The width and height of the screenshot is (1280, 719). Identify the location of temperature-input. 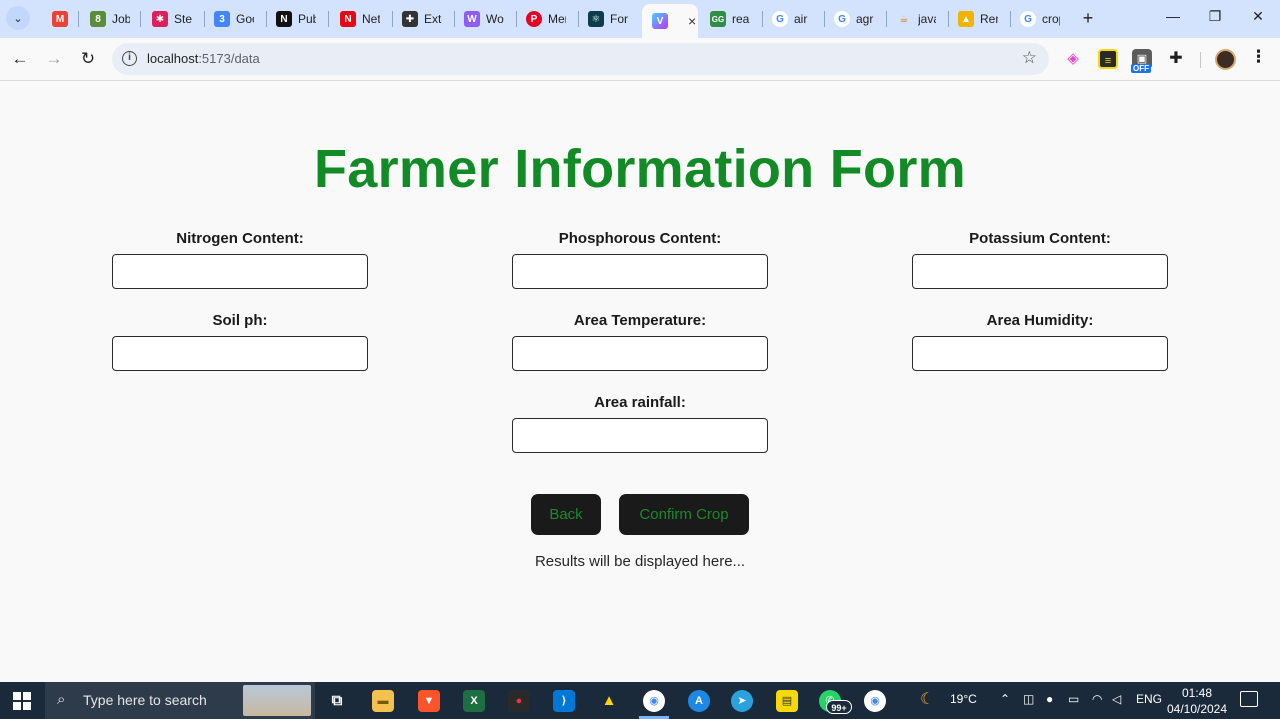
(640, 353).